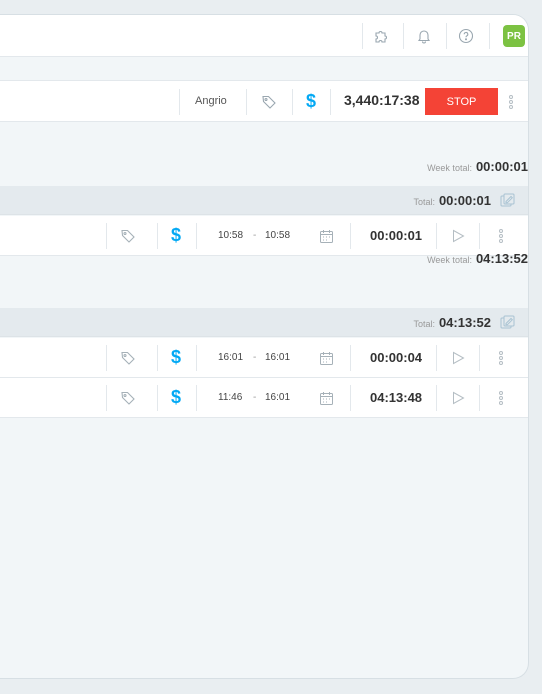  What do you see at coordinates (230, 235) in the screenshot?
I see `entry-start-time: 10:58` at bounding box center [230, 235].